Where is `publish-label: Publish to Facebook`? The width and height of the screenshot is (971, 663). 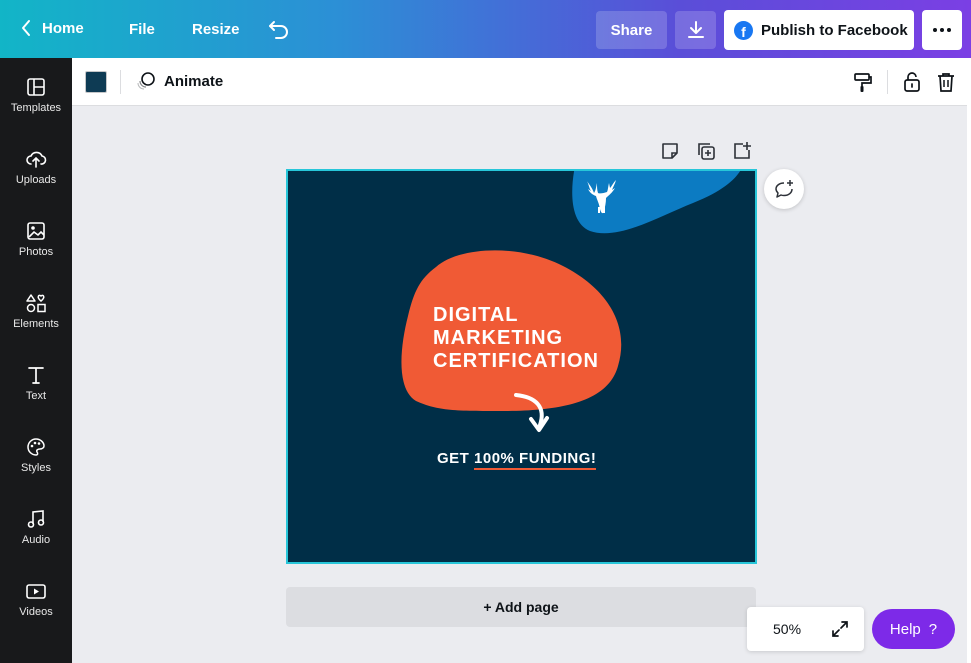
publish-label: Publish to Facebook is located at coordinates (834, 30).